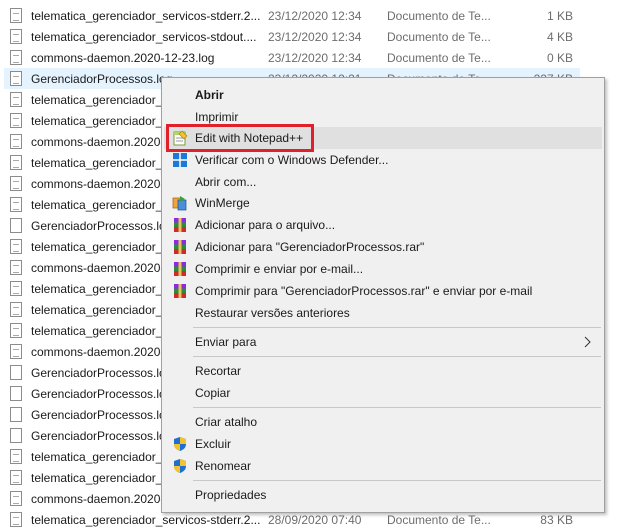  I want to click on menu-item-copy-label: Copiar, so click(213, 393).